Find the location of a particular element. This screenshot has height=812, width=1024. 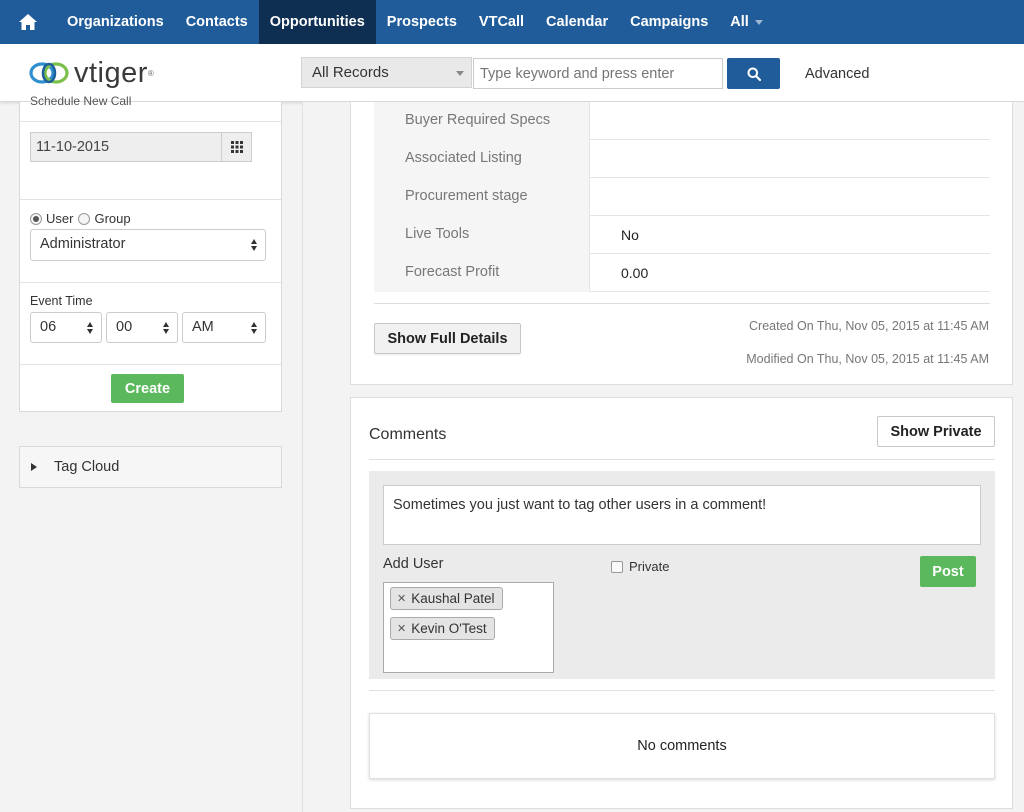

minute-select: 00 is located at coordinates (142, 327).